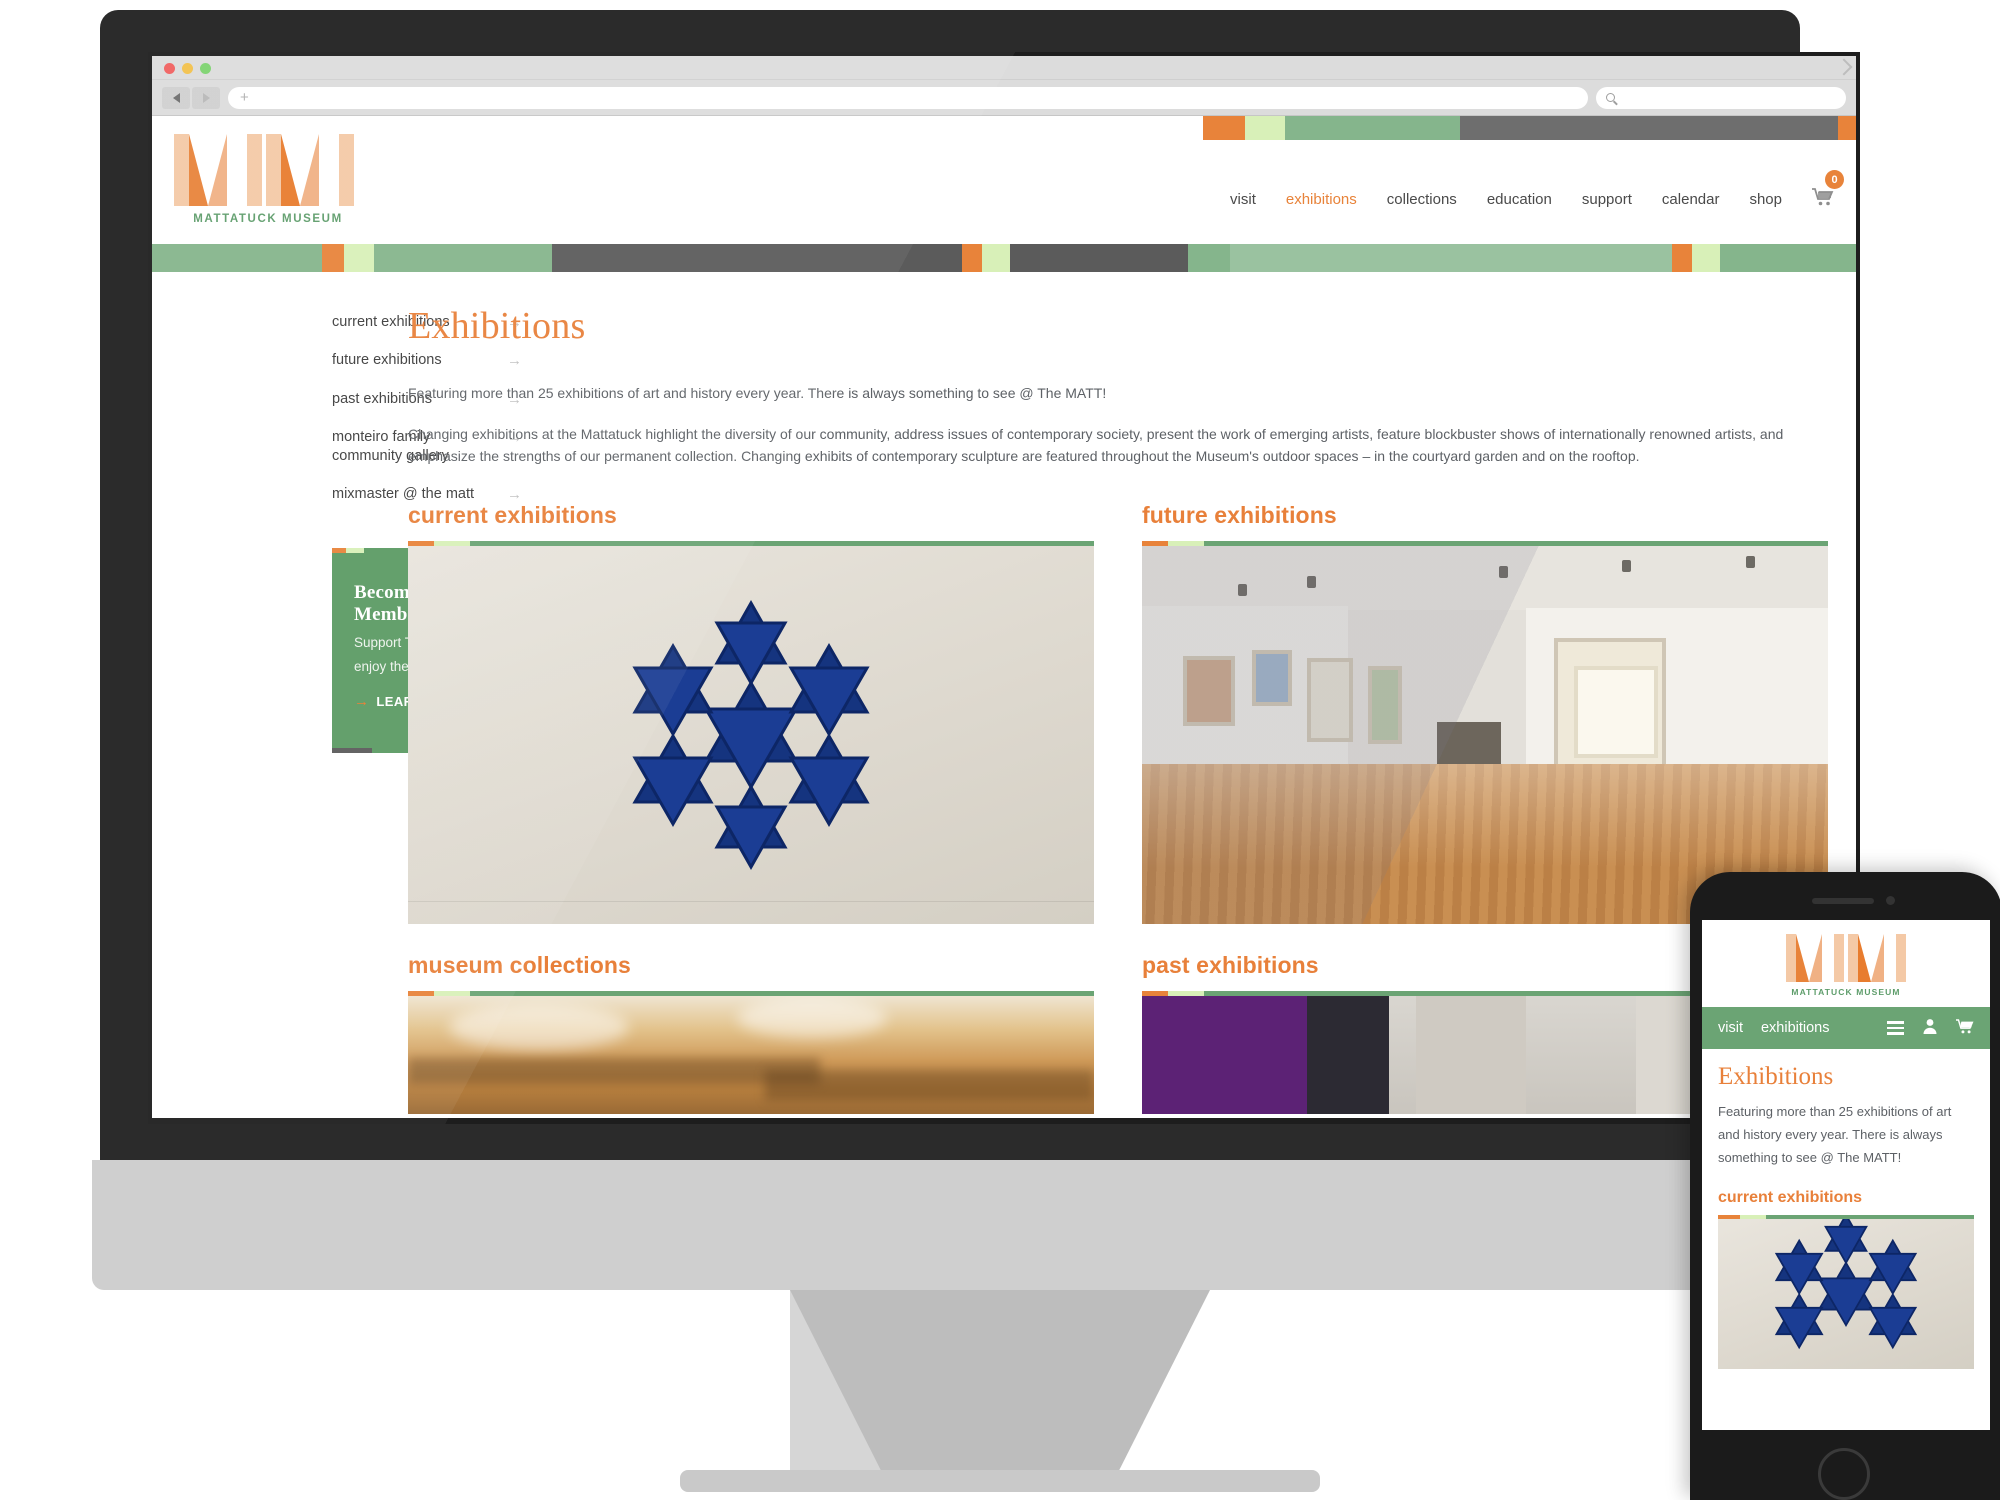 The height and width of the screenshot is (1500, 2000). What do you see at coordinates (519, 965) in the screenshot?
I see `card-title: museum collections` at bounding box center [519, 965].